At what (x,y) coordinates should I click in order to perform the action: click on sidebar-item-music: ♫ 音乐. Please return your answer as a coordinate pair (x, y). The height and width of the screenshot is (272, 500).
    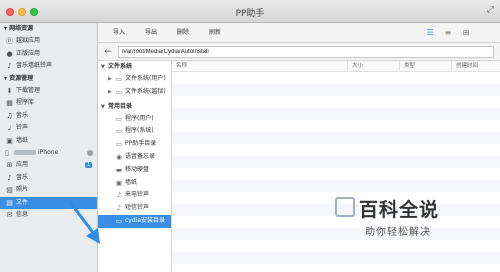
    Looking at the image, I should click on (48, 116).